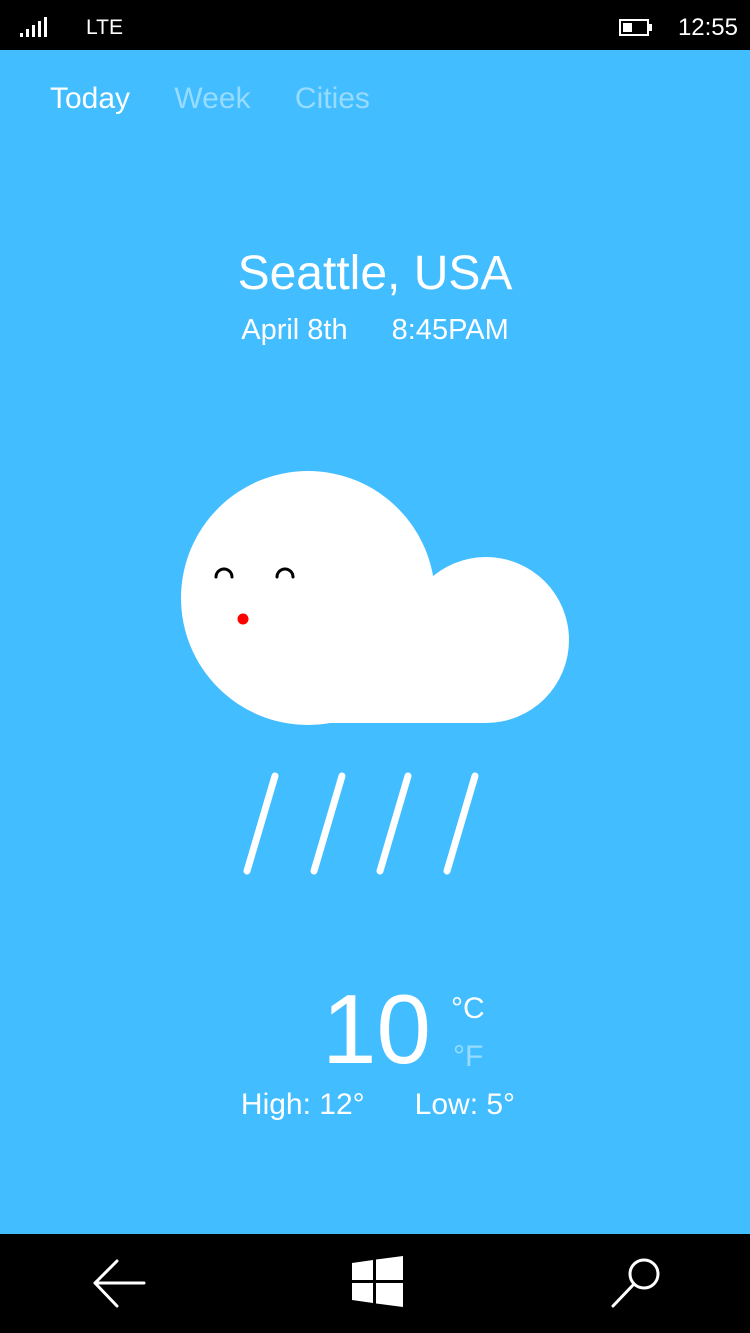 This screenshot has width=750, height=1333. I want to click on current-temperature: 10, so click(377, 1029).